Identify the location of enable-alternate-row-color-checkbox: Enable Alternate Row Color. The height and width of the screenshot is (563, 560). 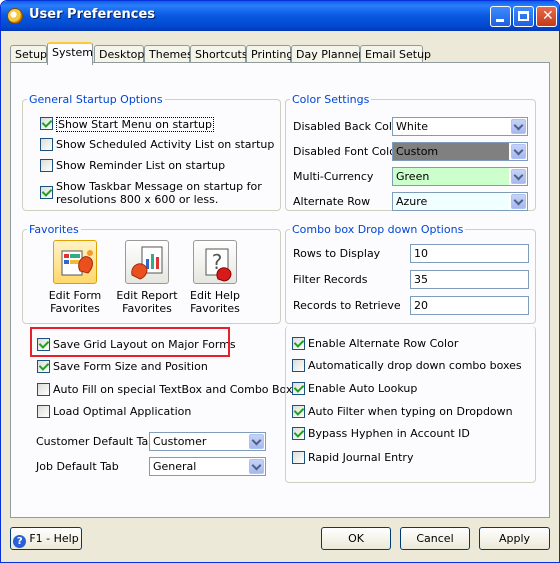
(375, 343).